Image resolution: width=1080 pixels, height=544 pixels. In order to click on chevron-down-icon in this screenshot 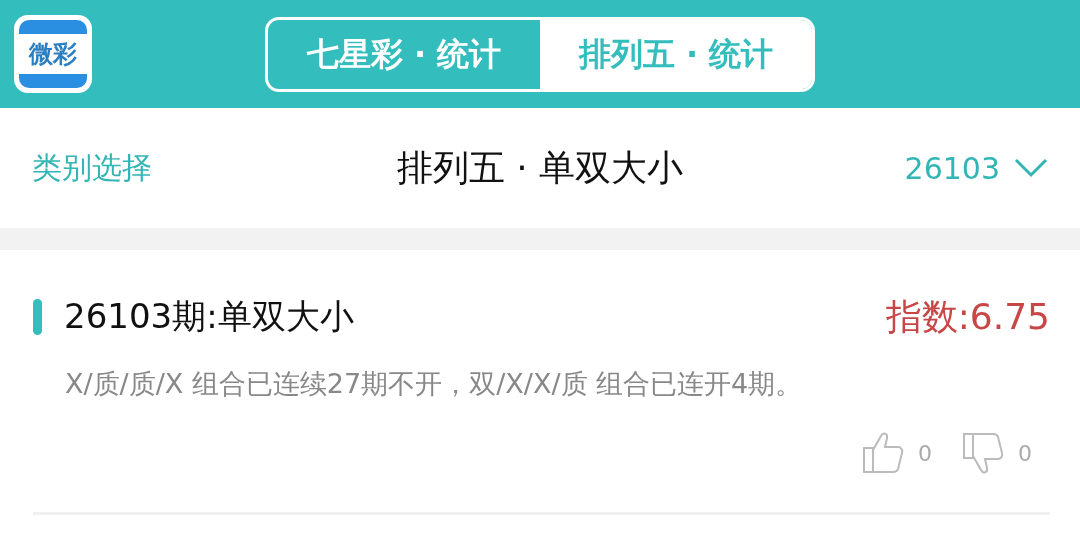, I will do `click(1031, 168)`.